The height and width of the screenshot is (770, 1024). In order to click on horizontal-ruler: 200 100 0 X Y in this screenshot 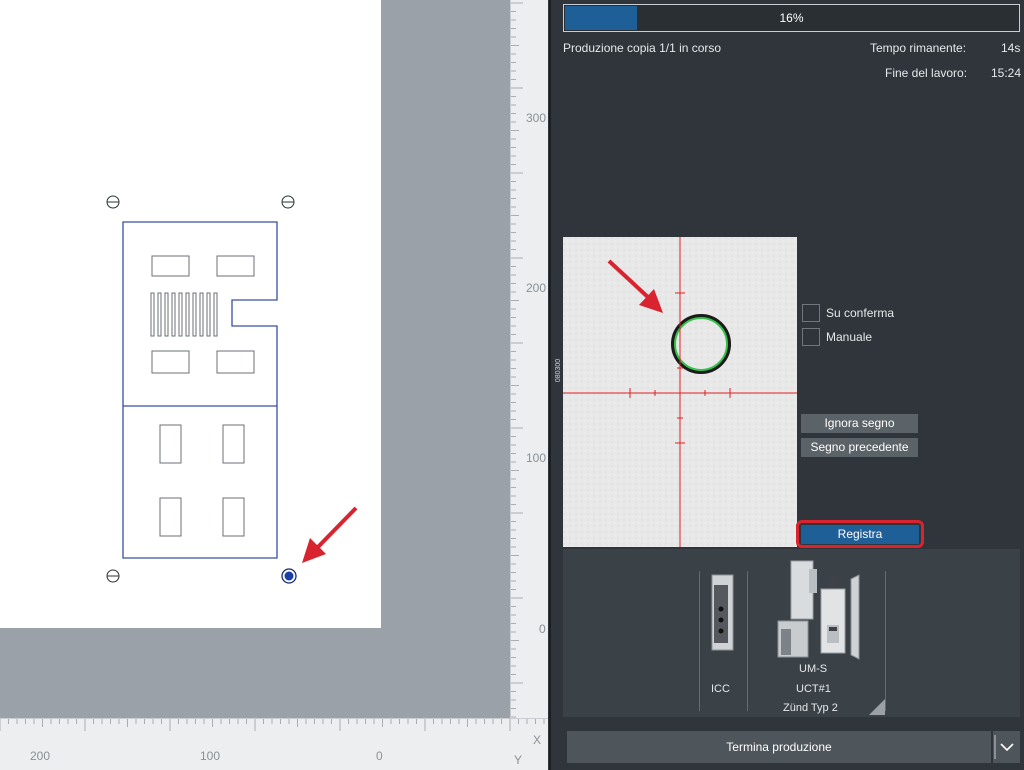, I will do `click(274, 744)`.